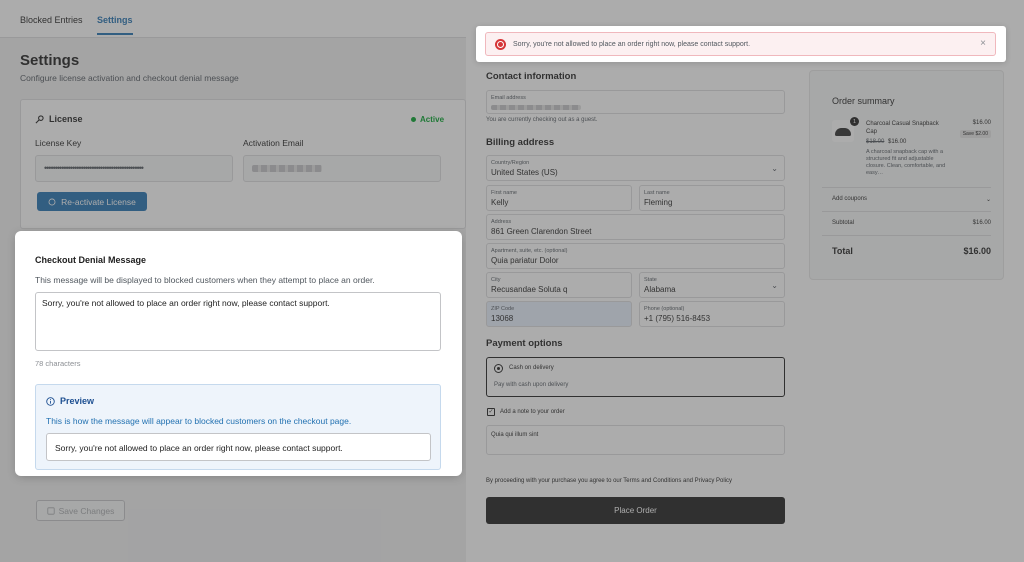  What do you see at coordinates (503, 309) in the screenshot?
I see `zip-label: ZIP Code` at bounding box center [503, 309].